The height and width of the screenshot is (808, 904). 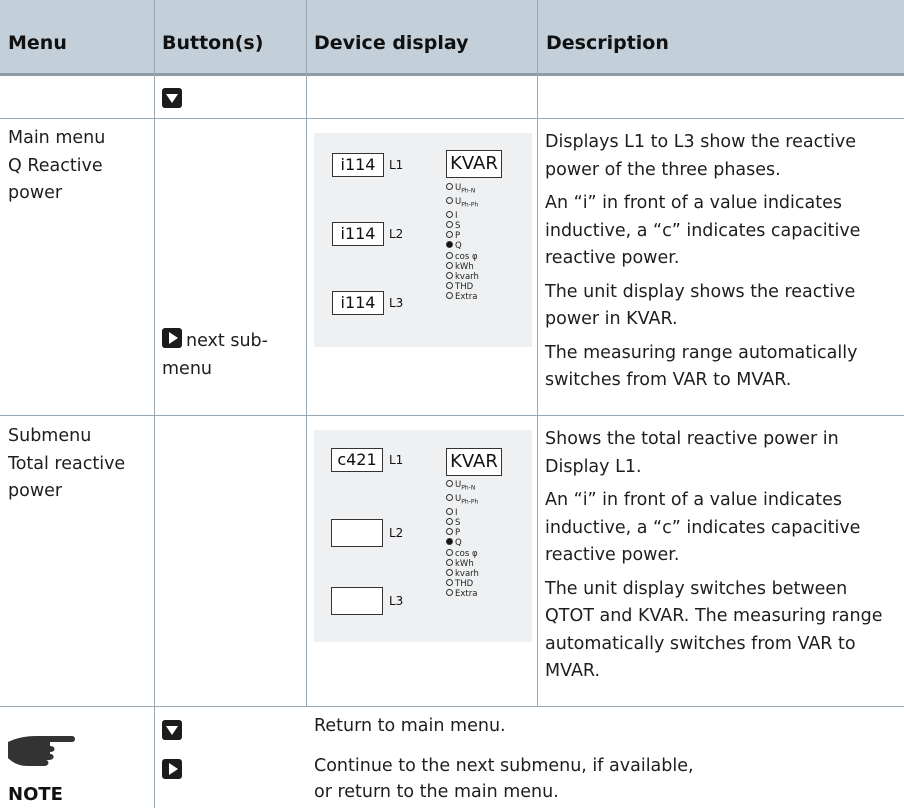 I want to click on note-label: NOTE, so click(x=35, y=794).